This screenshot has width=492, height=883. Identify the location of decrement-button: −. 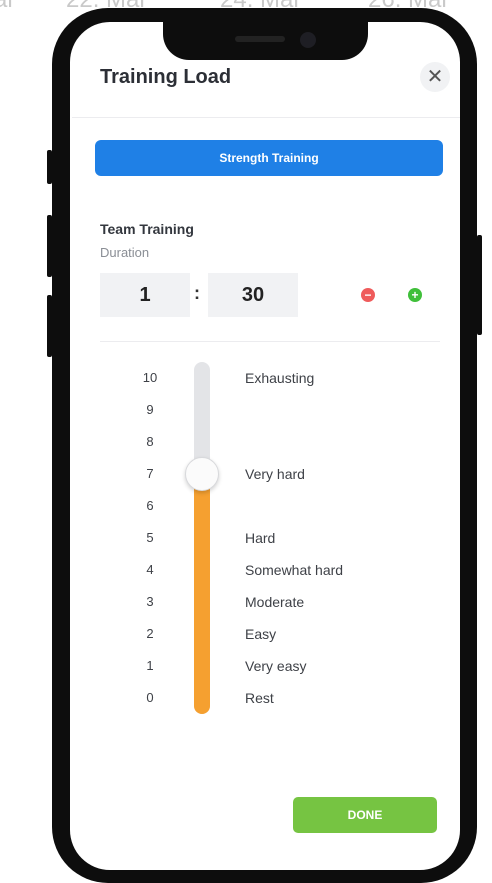
(368, 295).